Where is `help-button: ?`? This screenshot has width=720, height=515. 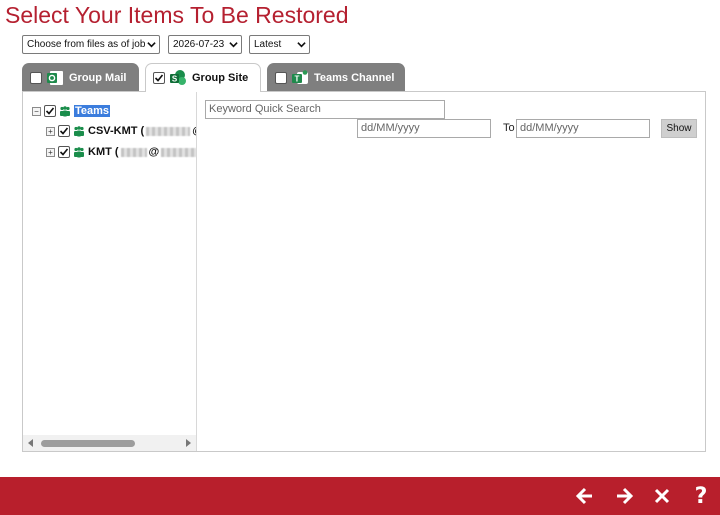
help-button: ? is located at coordinates (701, 496).